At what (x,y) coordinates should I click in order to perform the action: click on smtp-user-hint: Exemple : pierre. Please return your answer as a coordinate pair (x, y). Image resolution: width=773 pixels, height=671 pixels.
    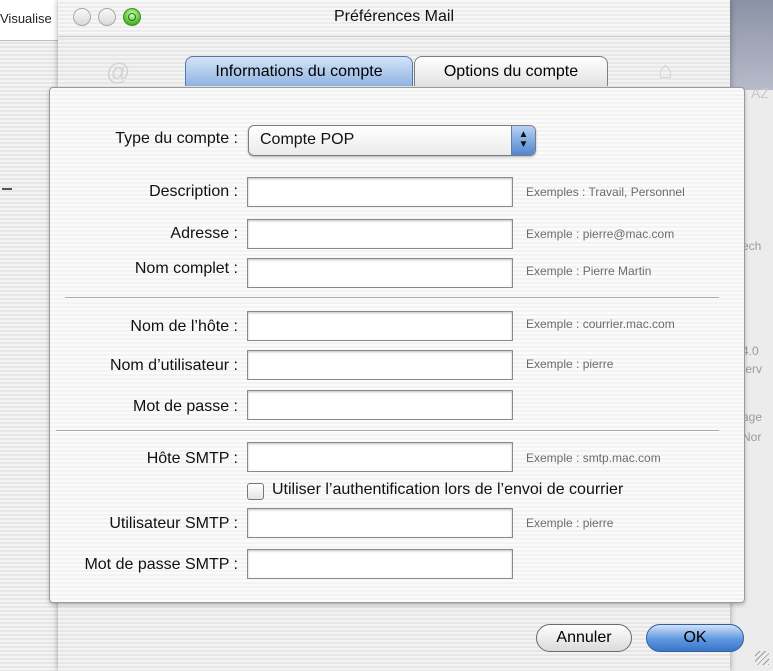
    Looking at the image, I should click on (570, 523).